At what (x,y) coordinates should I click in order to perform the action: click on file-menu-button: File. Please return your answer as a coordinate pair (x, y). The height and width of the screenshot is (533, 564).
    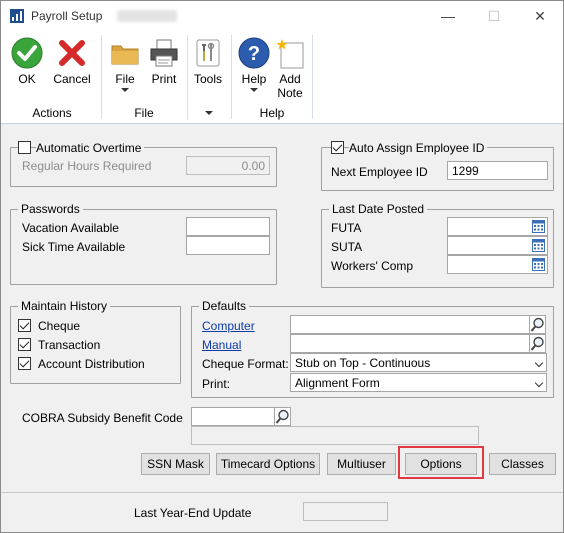
    Looking at the image, I should click on (125, 64).